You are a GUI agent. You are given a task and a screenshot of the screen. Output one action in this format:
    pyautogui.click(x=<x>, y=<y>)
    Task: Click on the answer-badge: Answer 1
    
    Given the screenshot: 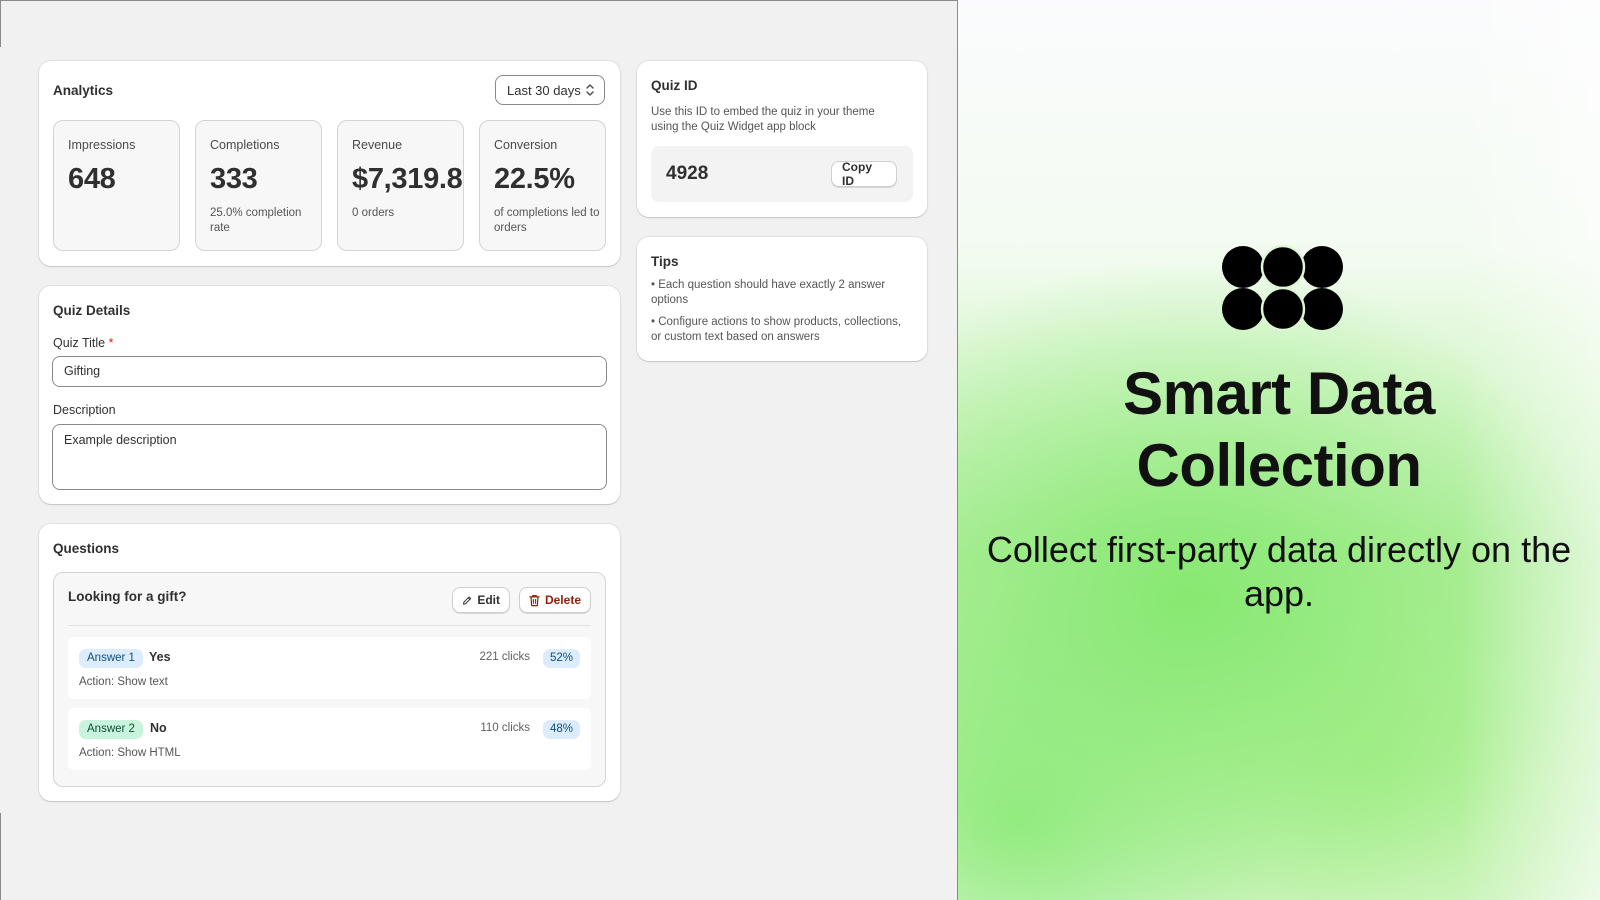 What is the action you would take?
    pyautogui.click(x=111, y=658)
    